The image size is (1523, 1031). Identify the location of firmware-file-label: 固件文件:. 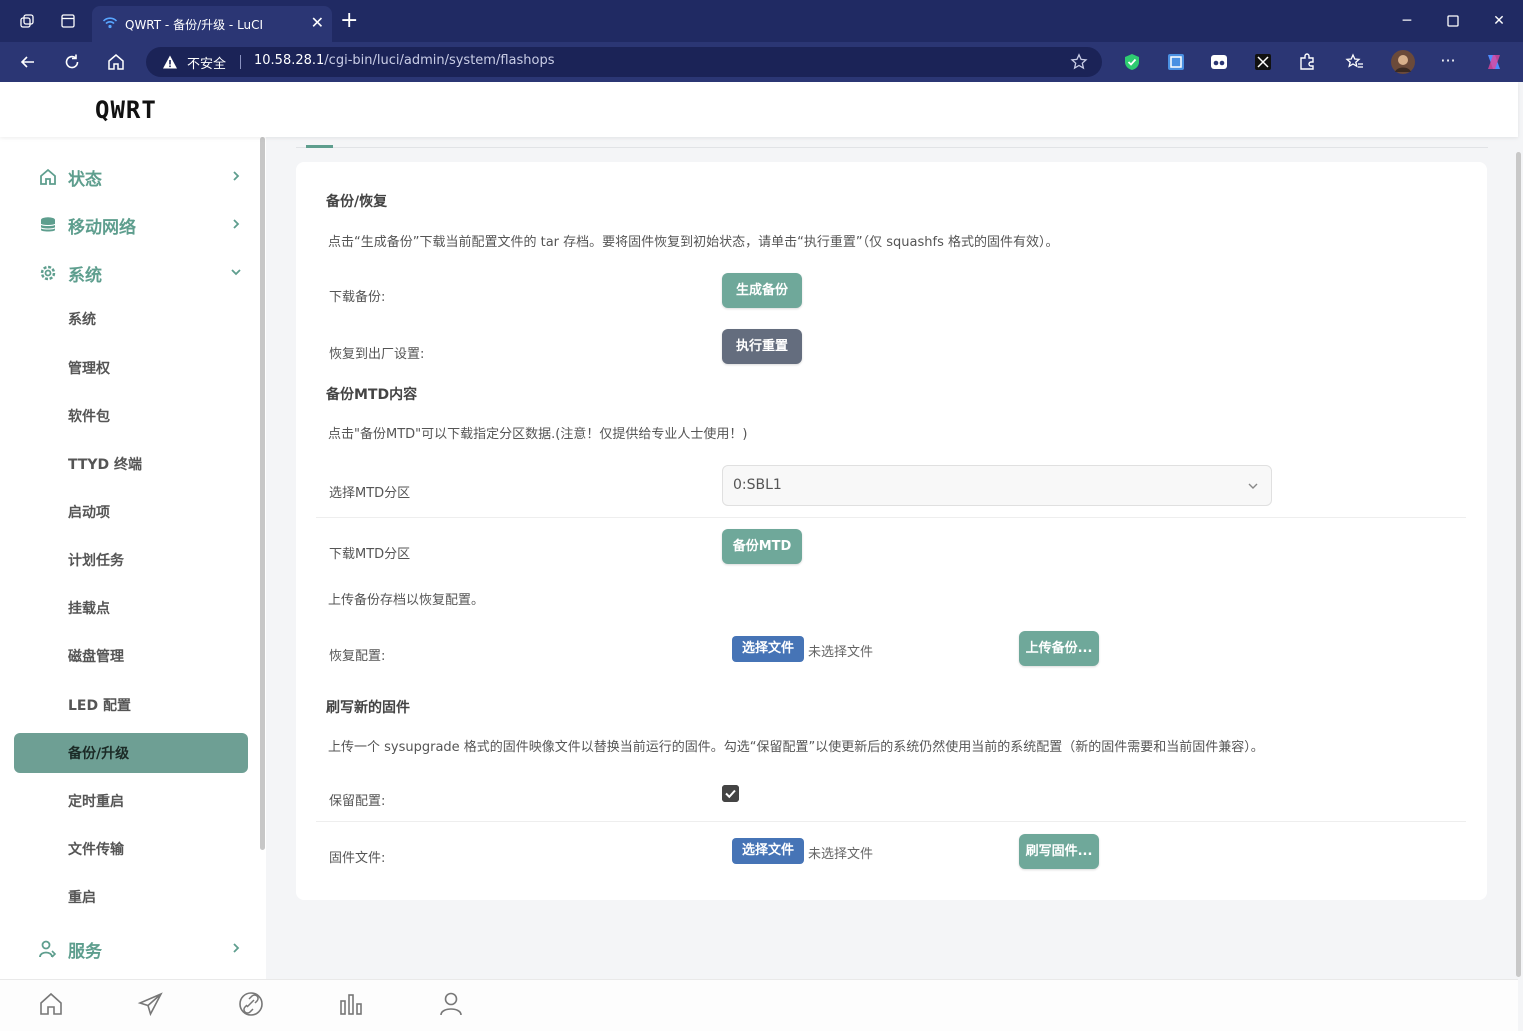
(357, 858).